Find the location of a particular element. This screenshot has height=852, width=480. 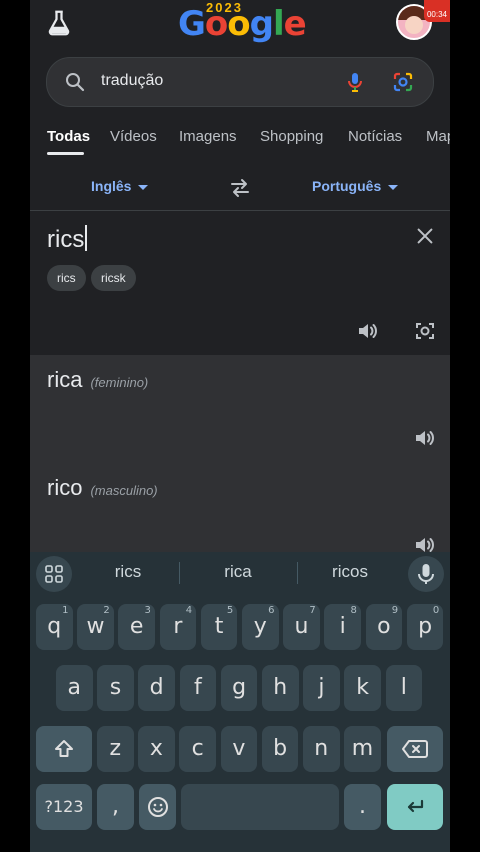

key-label: w is located at coordinates (95, 626).